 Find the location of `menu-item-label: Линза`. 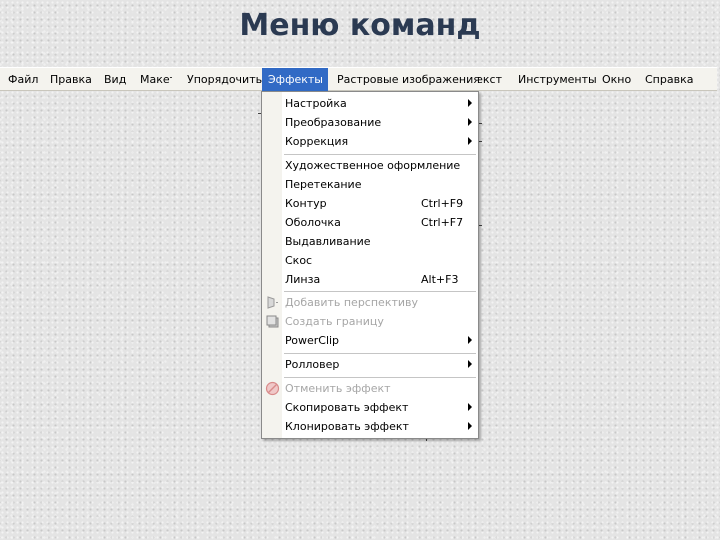

menu-item-label: Линза is located at coordinates (303, 279).